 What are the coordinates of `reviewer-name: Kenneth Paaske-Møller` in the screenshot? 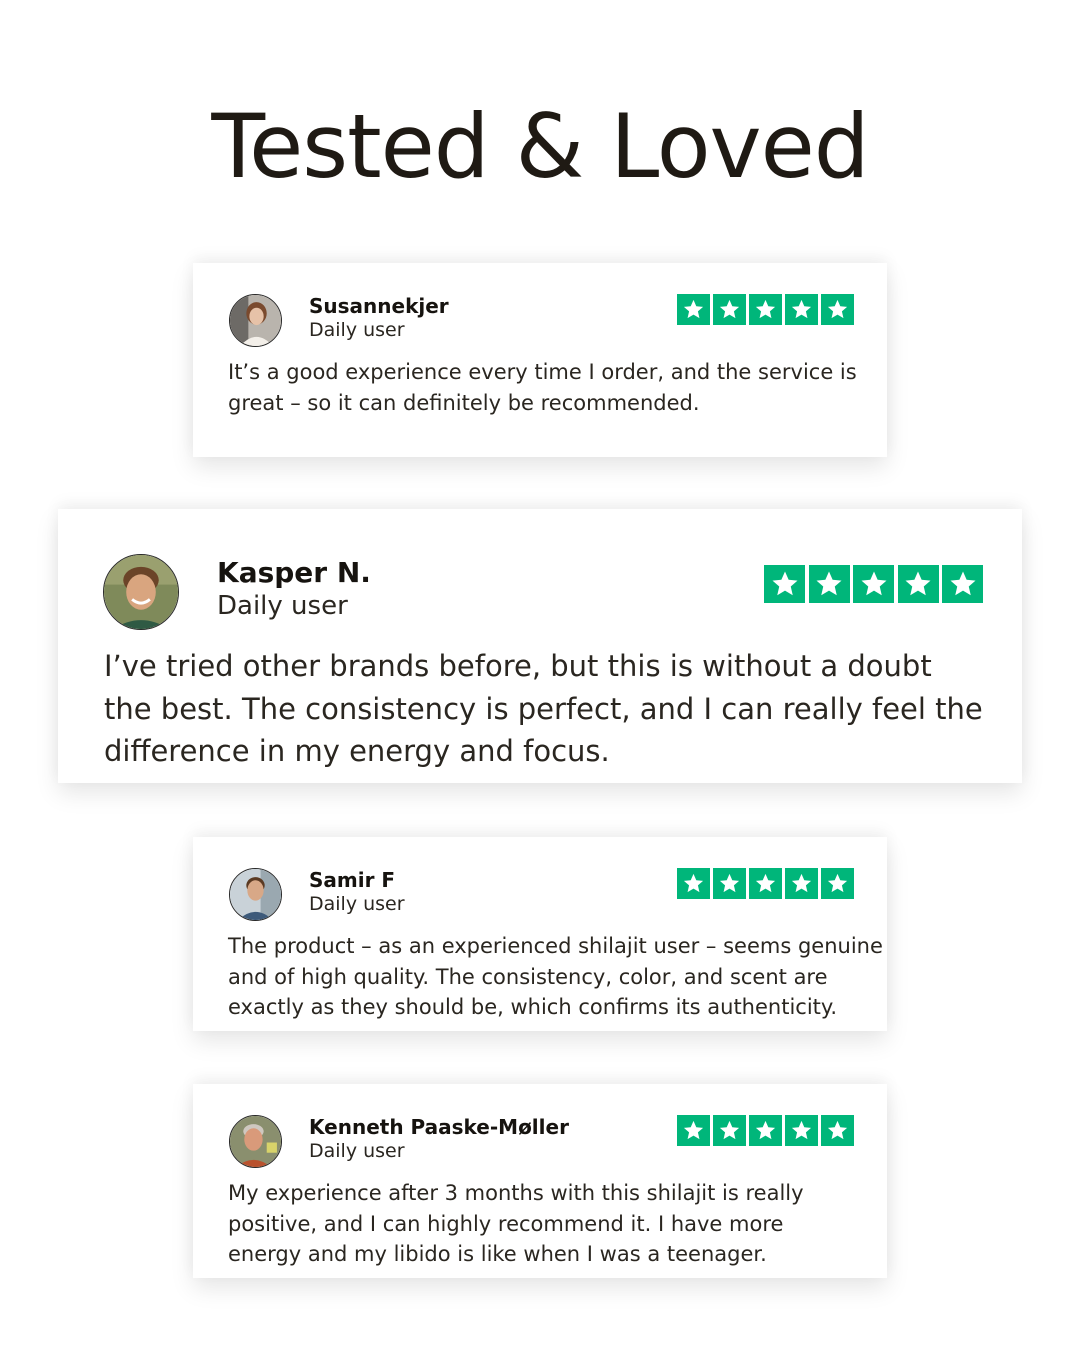 It's located at (439, 1127).